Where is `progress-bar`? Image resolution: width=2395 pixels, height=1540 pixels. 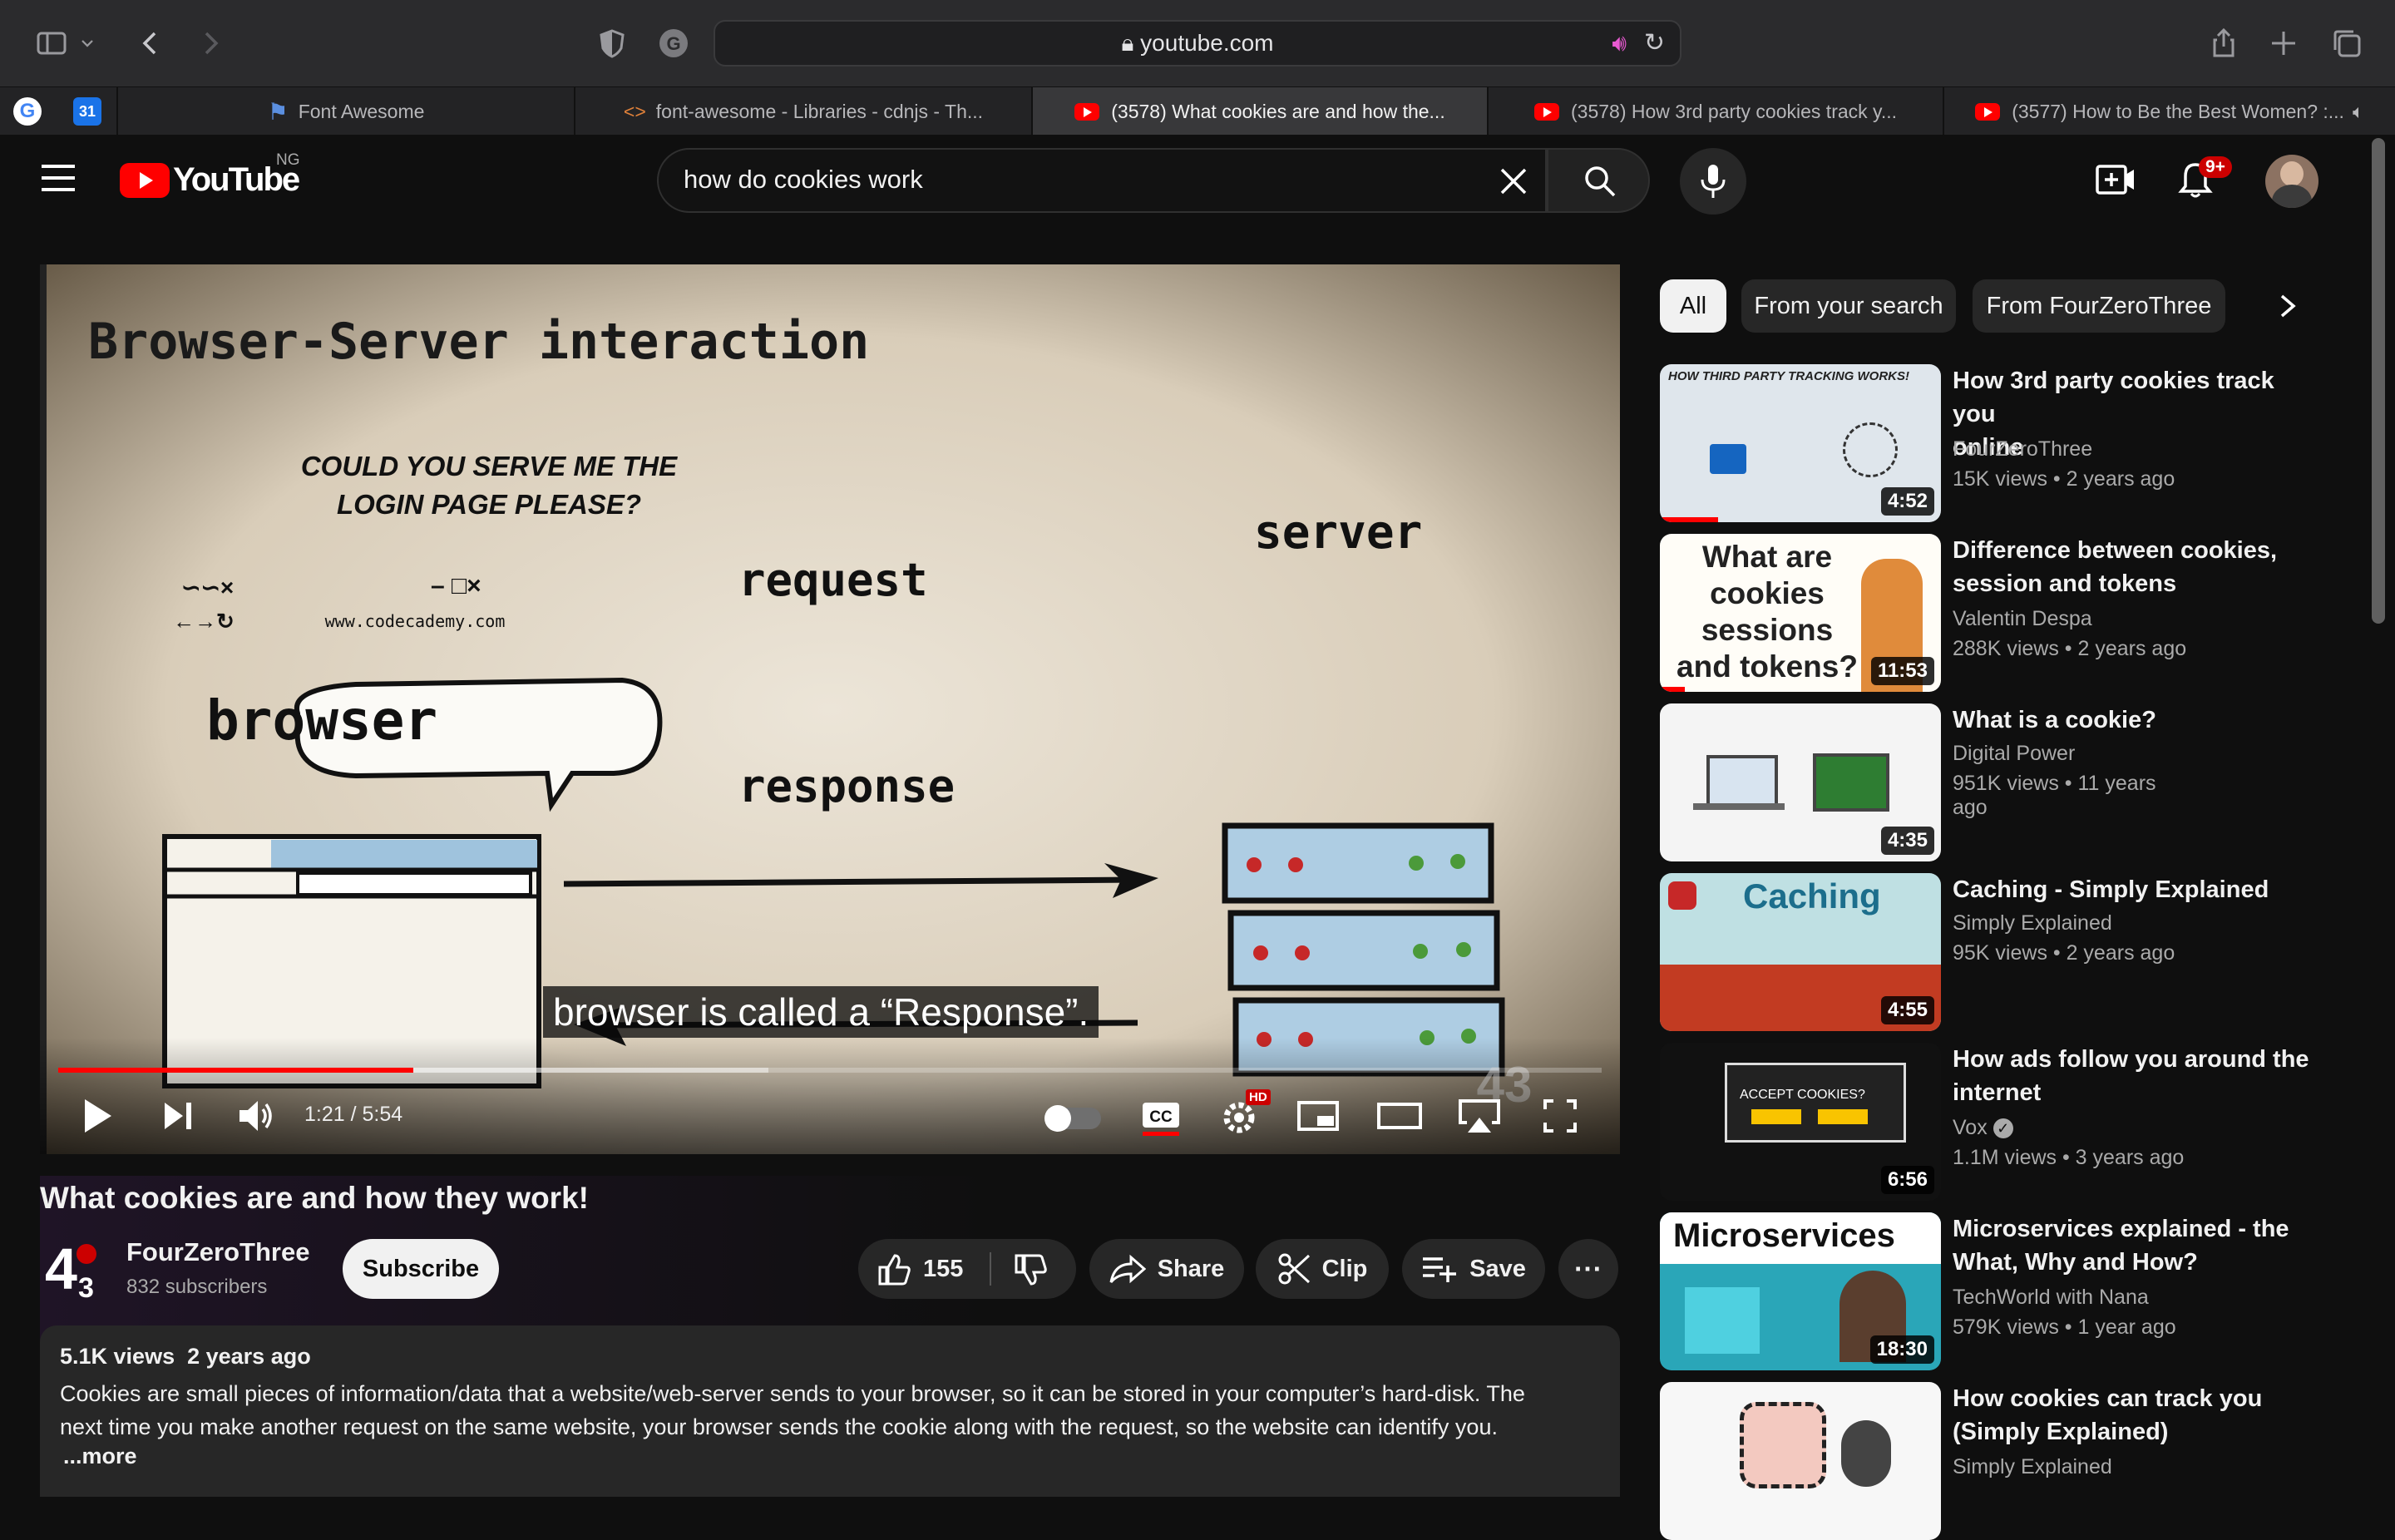
progress-bar is located at coordinates (830, 1070).